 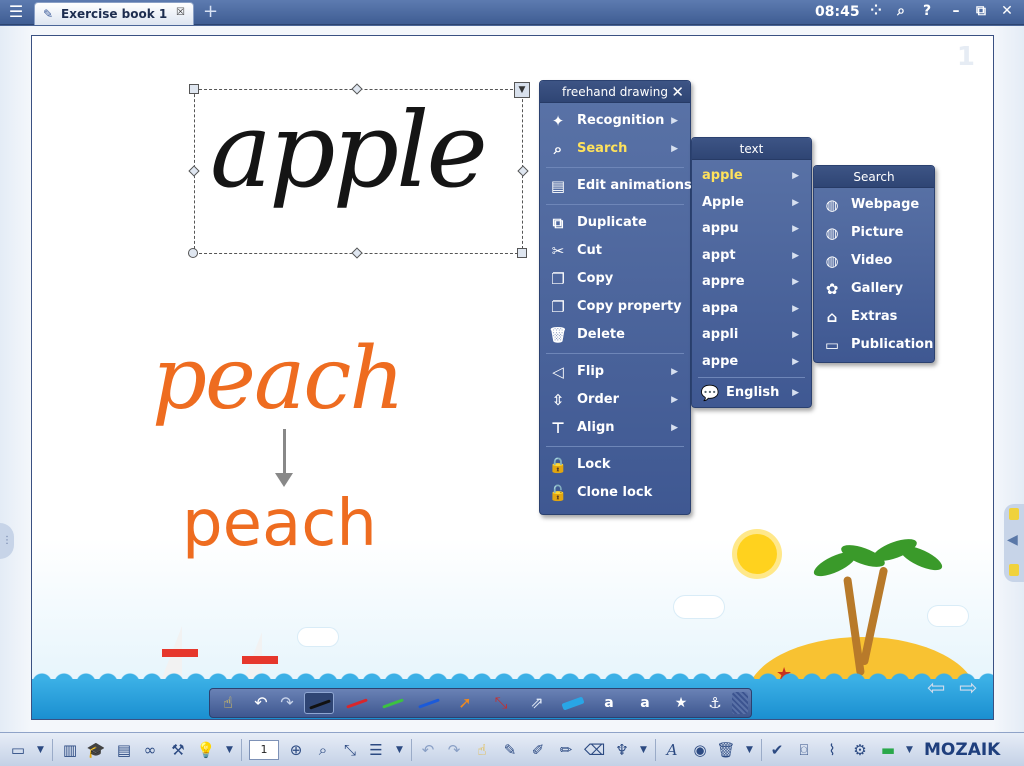 What do you see at coordinates (350, 750) in the screenshot?
I see `crop-icon: ⤡` at bounding box center [350, 750].